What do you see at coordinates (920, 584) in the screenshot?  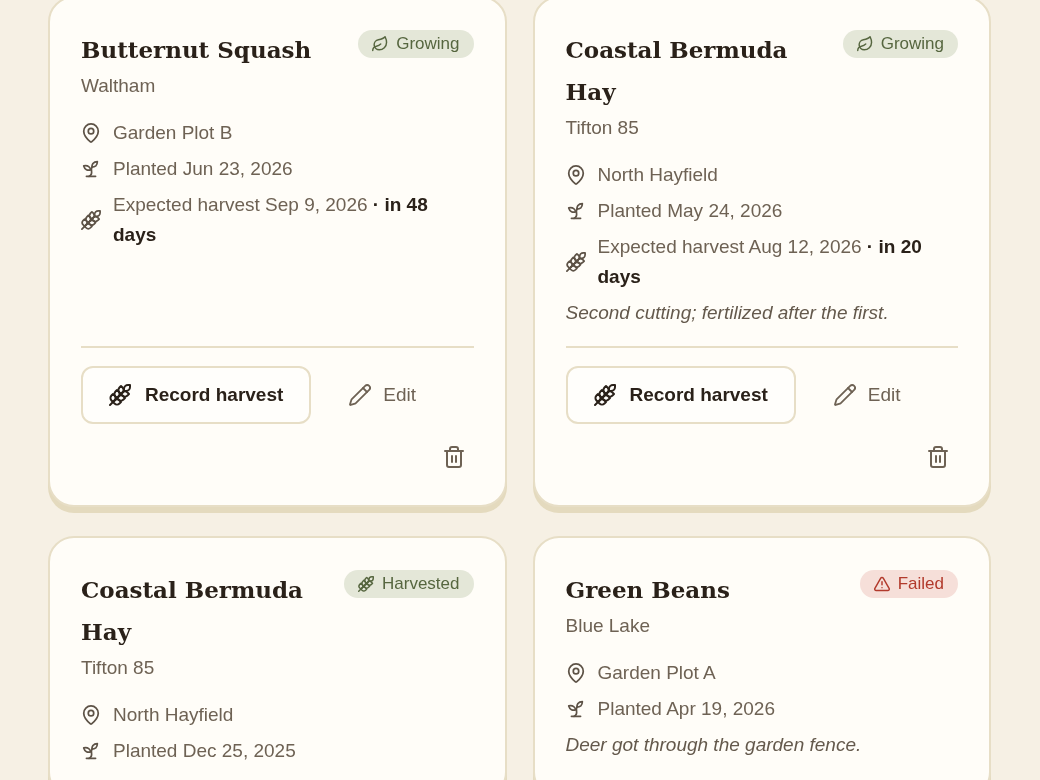 I see `status-label: Failed` at bounding box center [920, 584].